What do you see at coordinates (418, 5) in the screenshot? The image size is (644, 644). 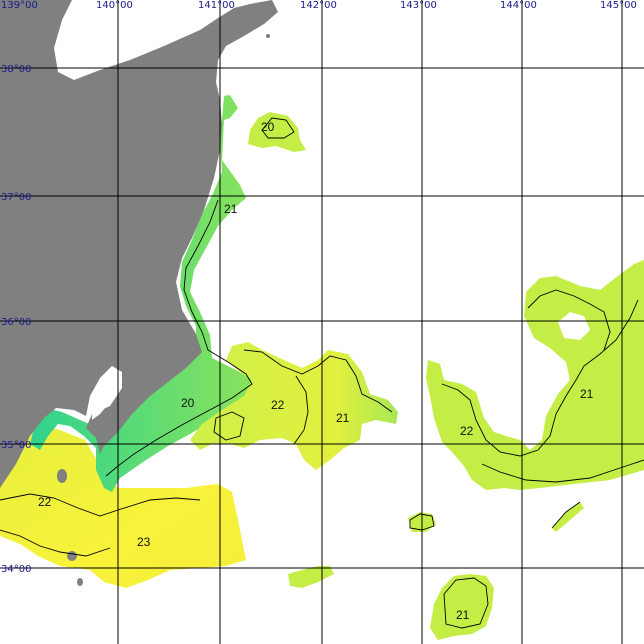 I see `longitude-label: 143°00` at bounding box center [418, 5].